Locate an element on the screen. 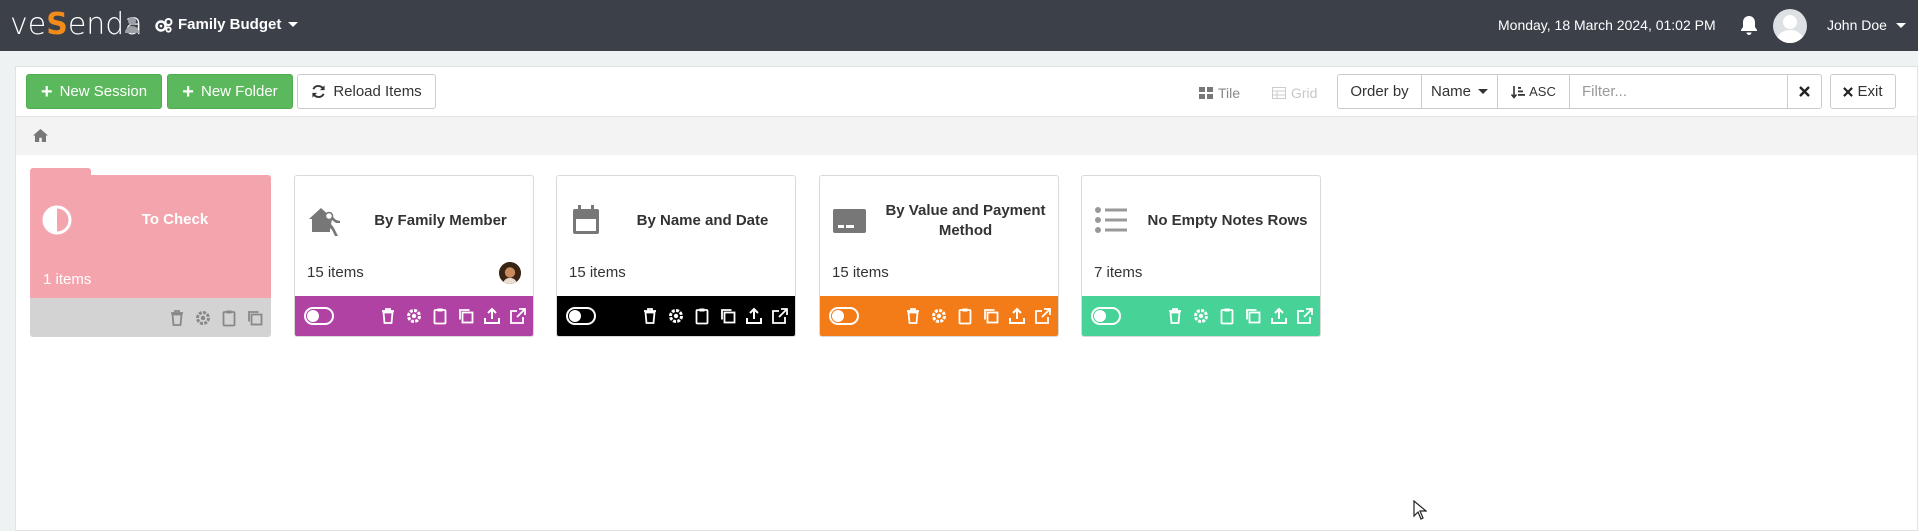  order-field-dropdown: Name is located at coordinates (1459, 91).